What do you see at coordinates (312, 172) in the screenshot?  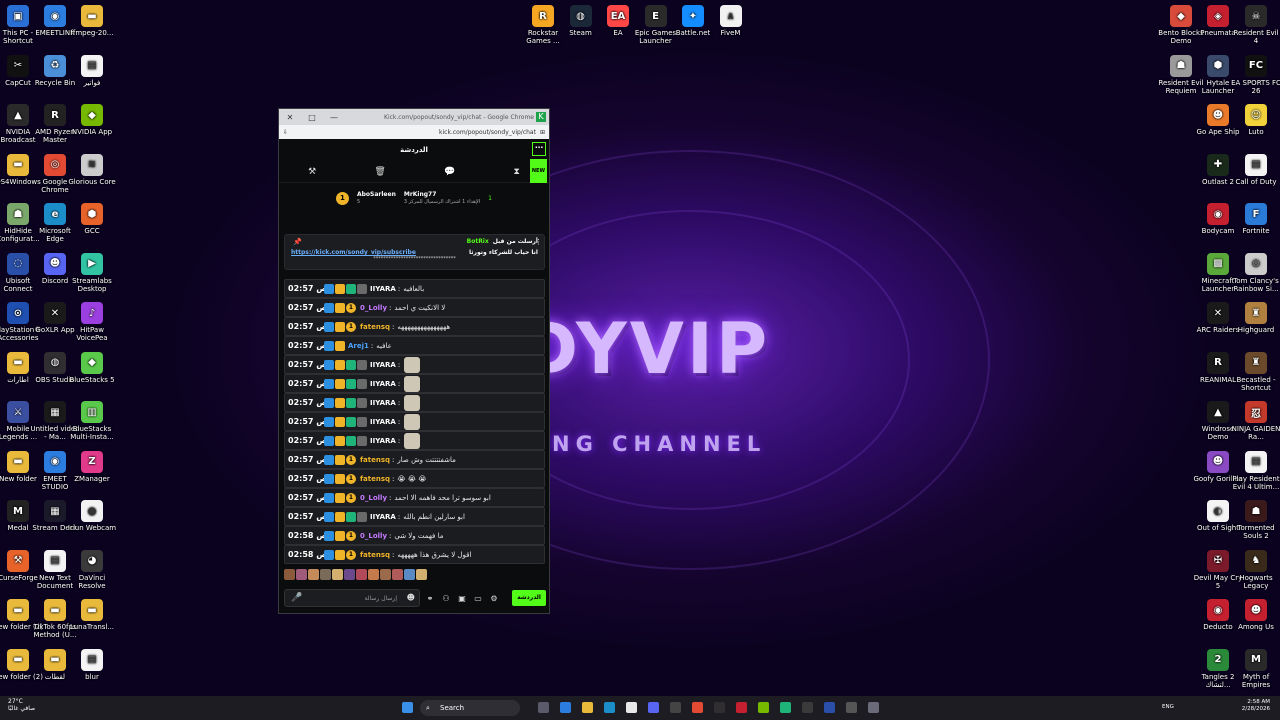 I see `hammer-icon: ⚒` at bounding box center [312, 172].